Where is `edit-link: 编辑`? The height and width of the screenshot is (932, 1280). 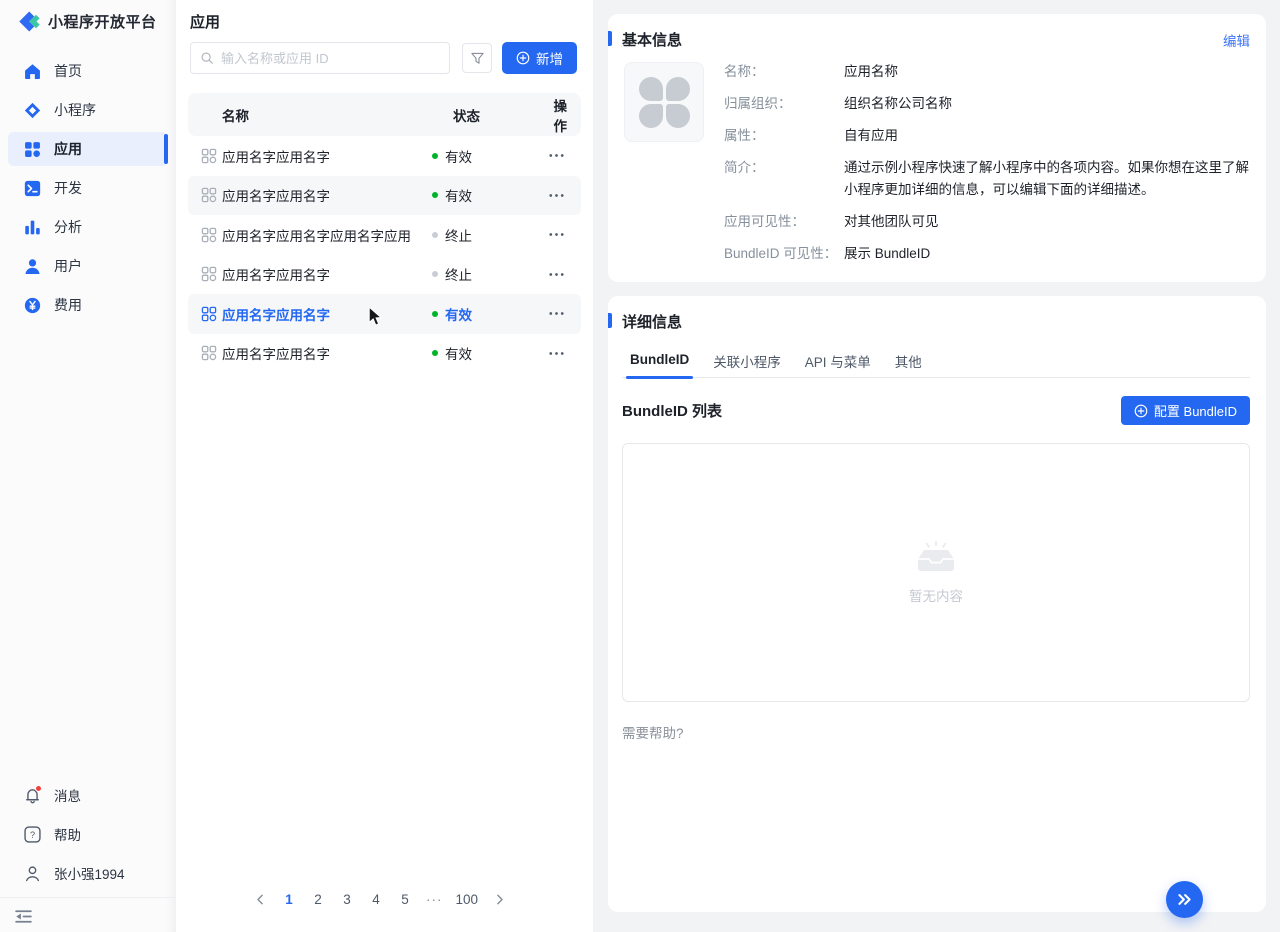
edit-link: 编辑 is located at coordinates (1236, 40).